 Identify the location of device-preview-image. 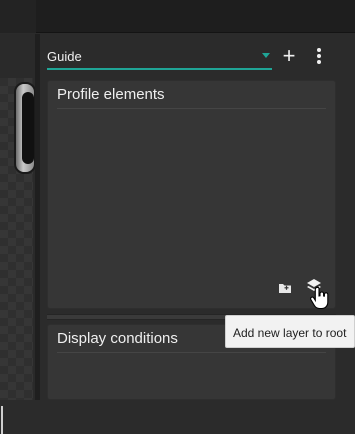
(25, 128).